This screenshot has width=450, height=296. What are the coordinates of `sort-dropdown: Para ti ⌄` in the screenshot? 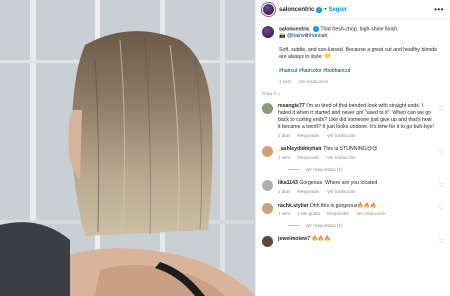 It's located at (353, 94).